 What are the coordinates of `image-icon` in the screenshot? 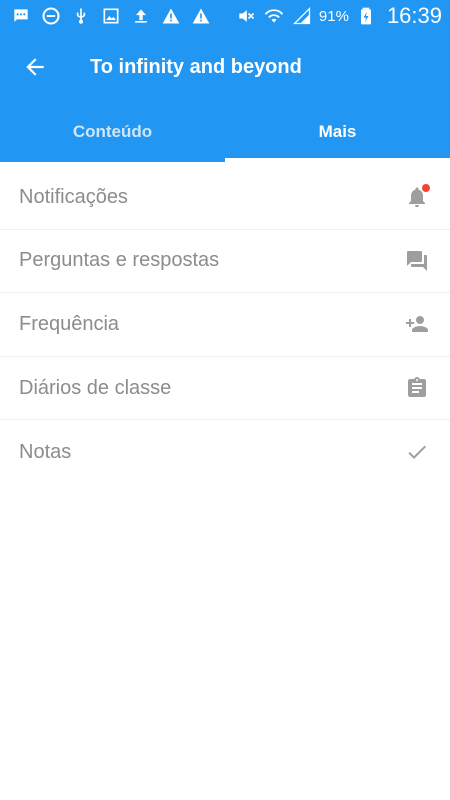 It's located at (111, 16).